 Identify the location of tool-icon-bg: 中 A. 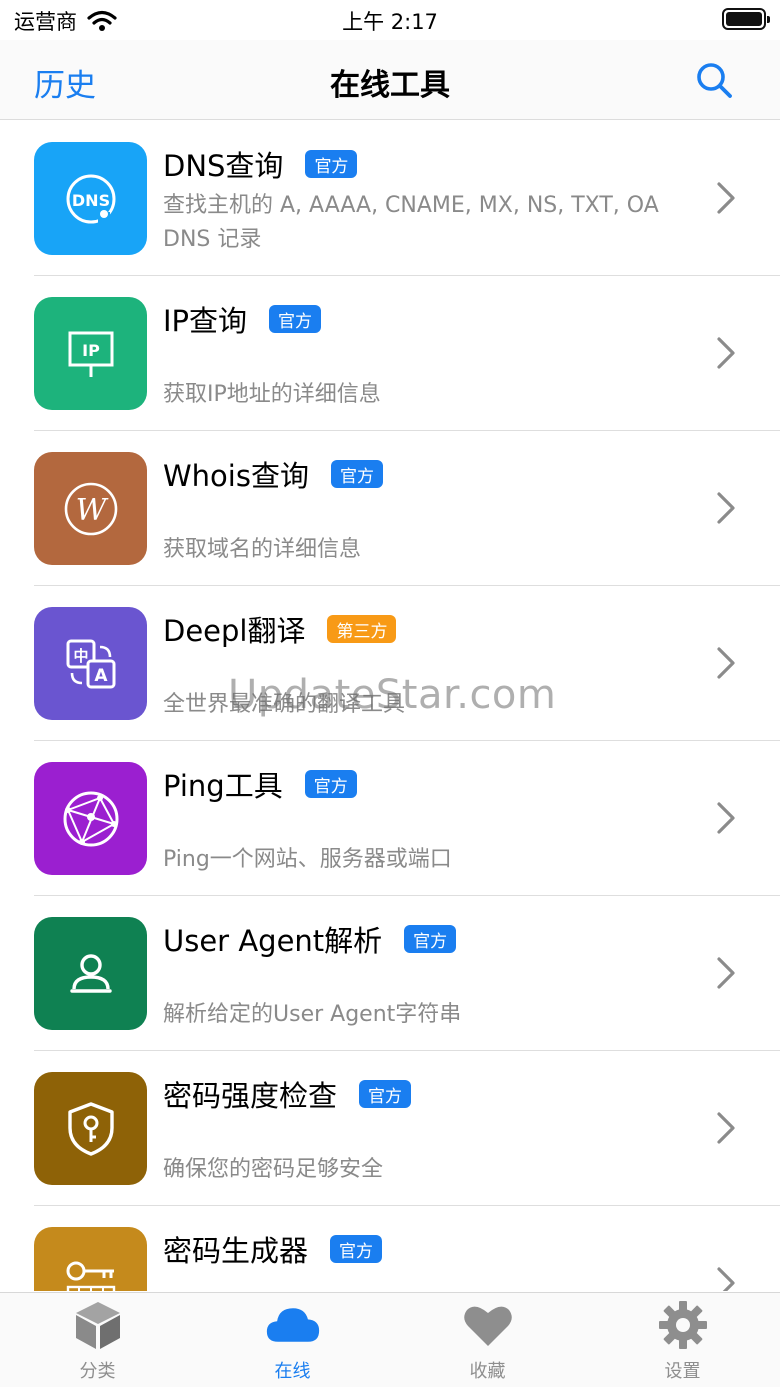
(90, 663).